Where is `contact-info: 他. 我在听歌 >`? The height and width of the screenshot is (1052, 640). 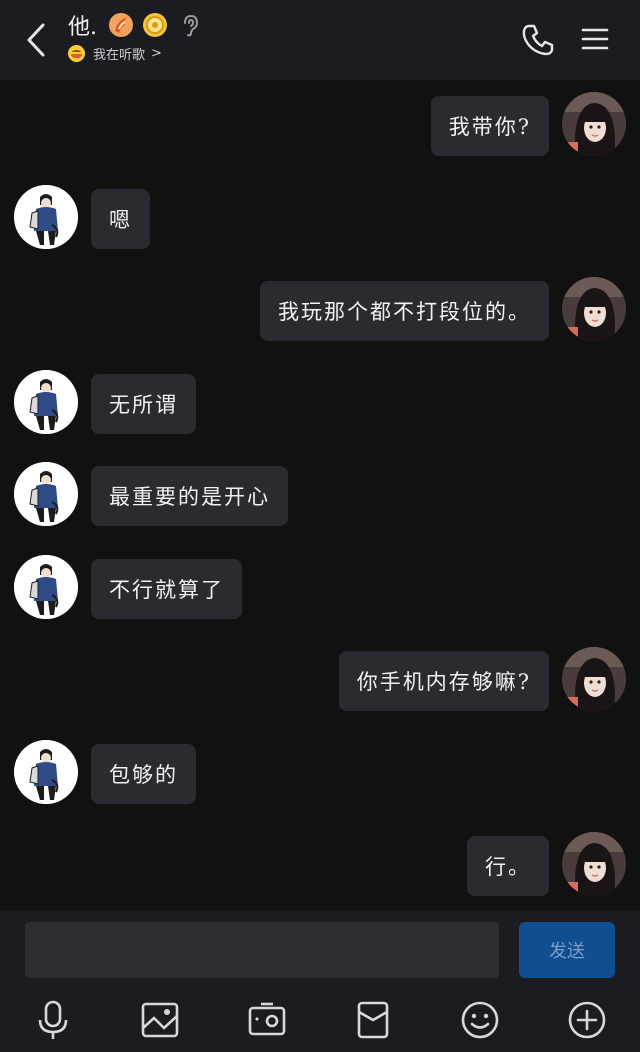 contact-info: 他. 我在听歌 > is located at coordinates (135, 35).